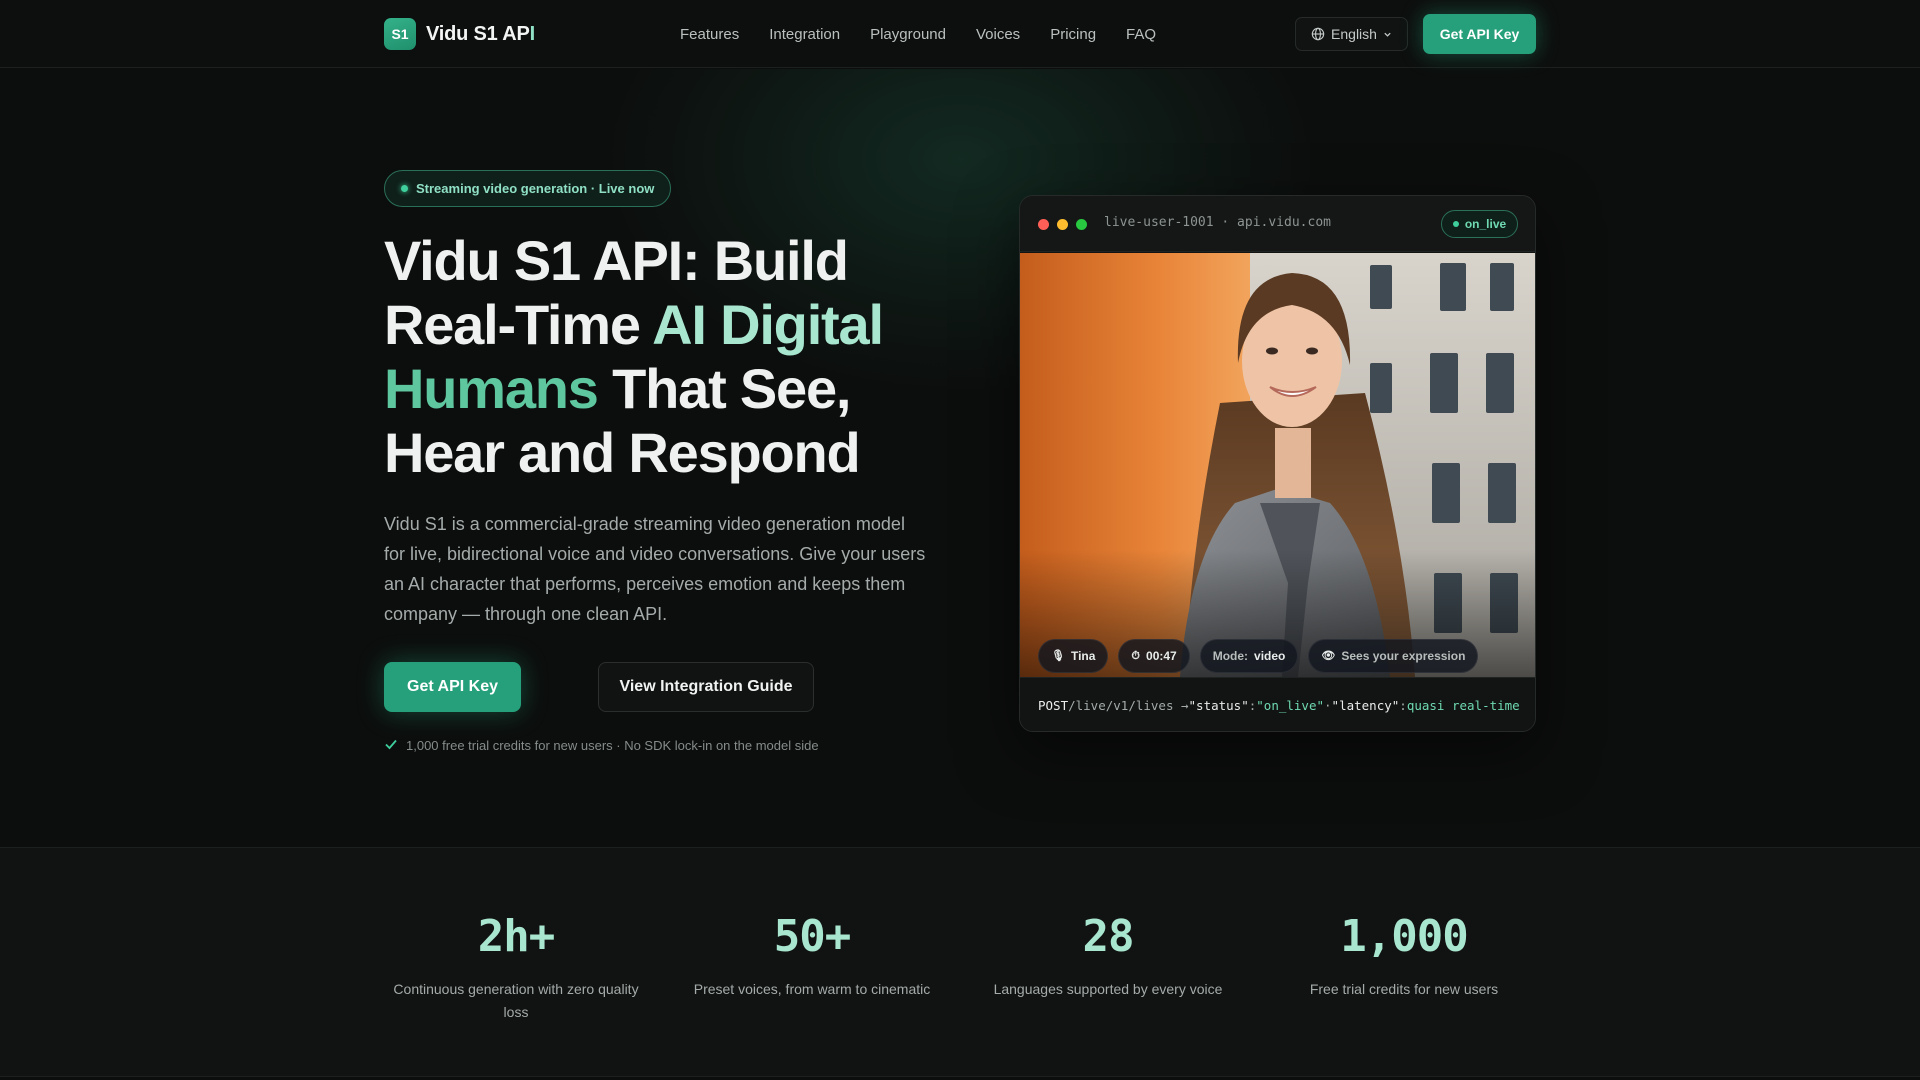  Describe the element at coordinates (1108, 936) in the screenshot. I see `stat-value: 28` at that location.